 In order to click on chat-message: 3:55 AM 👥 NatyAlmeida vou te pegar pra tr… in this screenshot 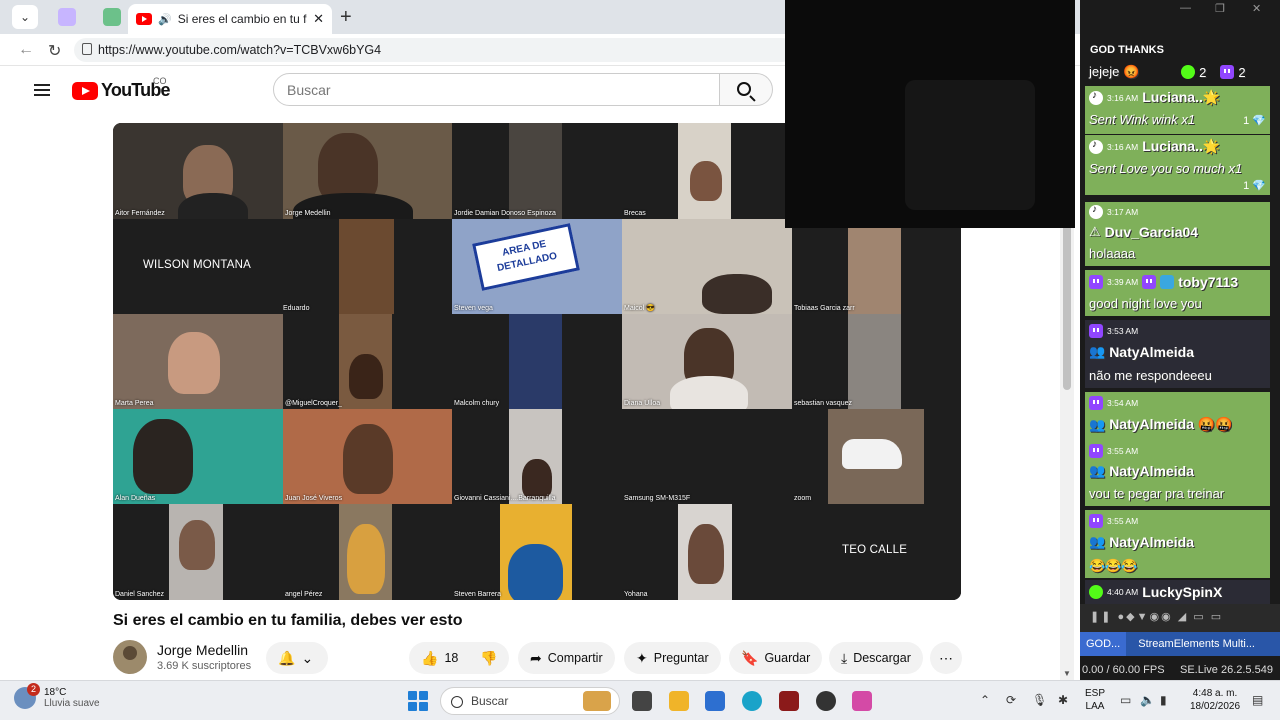, I will do `click(1177, 473)`.